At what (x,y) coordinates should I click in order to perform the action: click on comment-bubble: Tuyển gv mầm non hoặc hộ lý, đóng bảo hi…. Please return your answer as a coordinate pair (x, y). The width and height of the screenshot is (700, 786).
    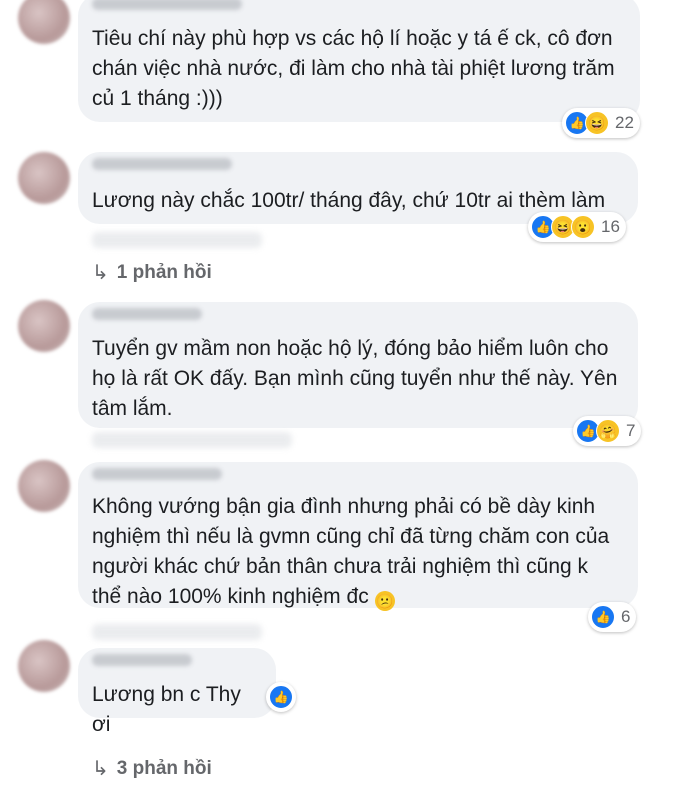
    Looking at the image, I should click on (358, 365).